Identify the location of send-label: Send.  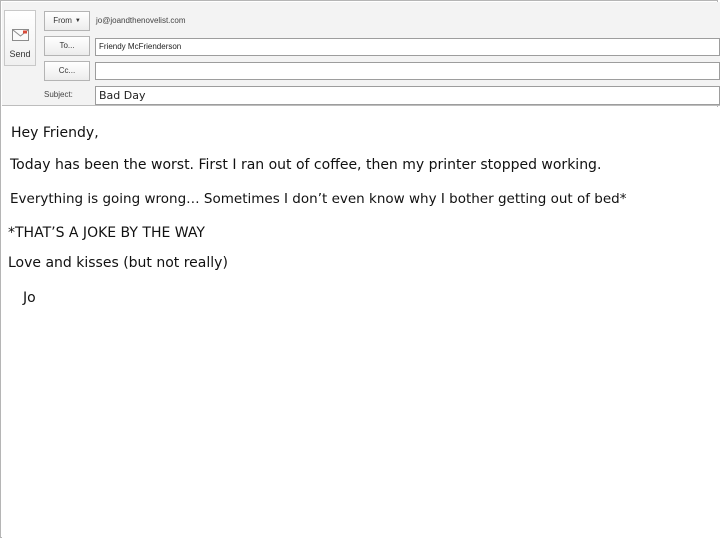
(20, 54).